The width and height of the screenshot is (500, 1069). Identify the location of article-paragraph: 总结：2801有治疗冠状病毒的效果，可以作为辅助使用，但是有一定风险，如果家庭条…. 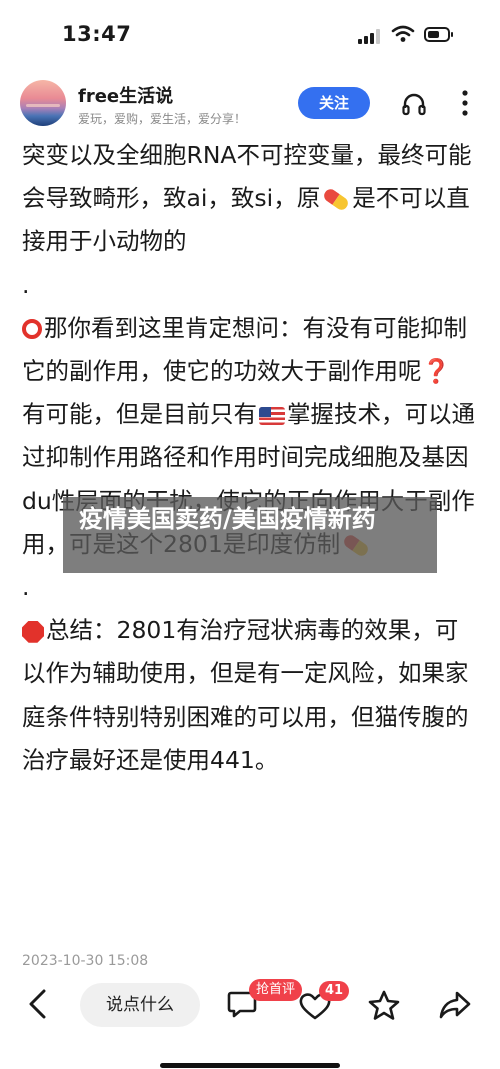
(250, 695).